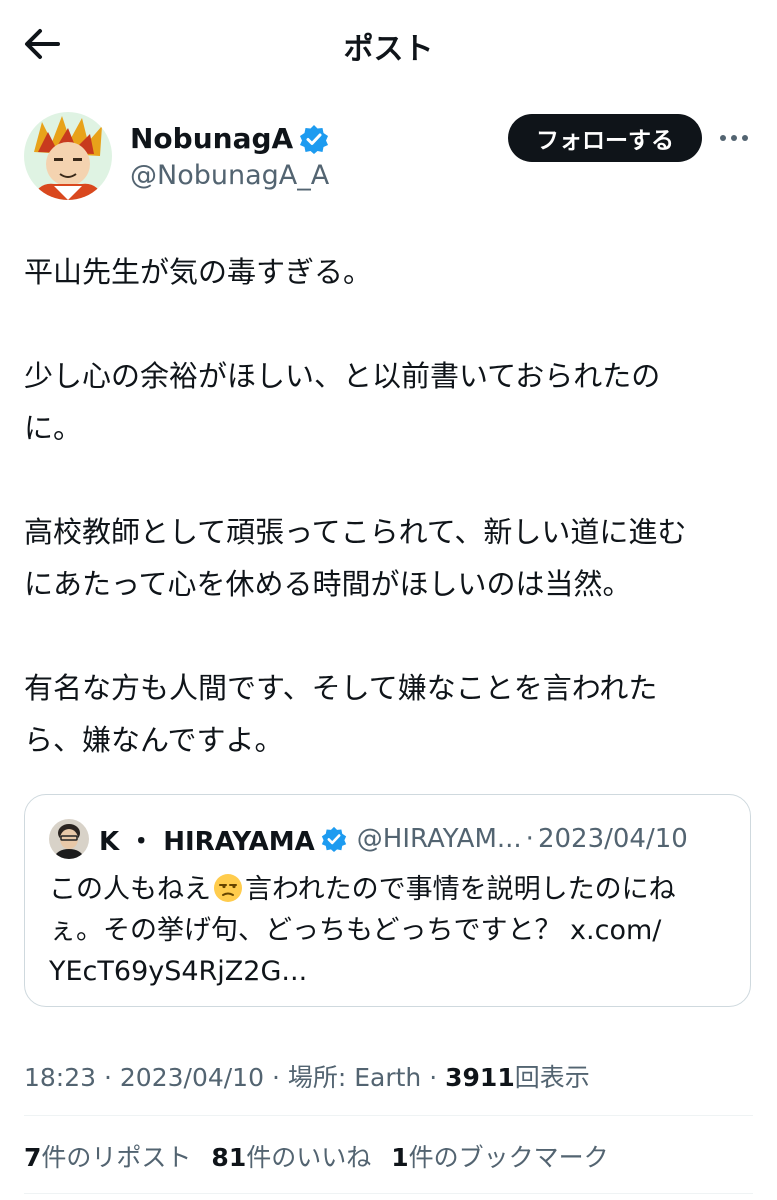  What do you see at coordinates (53, 428) in the screenshot?
I see `post-line: に。` at bounding box center [53, 428].